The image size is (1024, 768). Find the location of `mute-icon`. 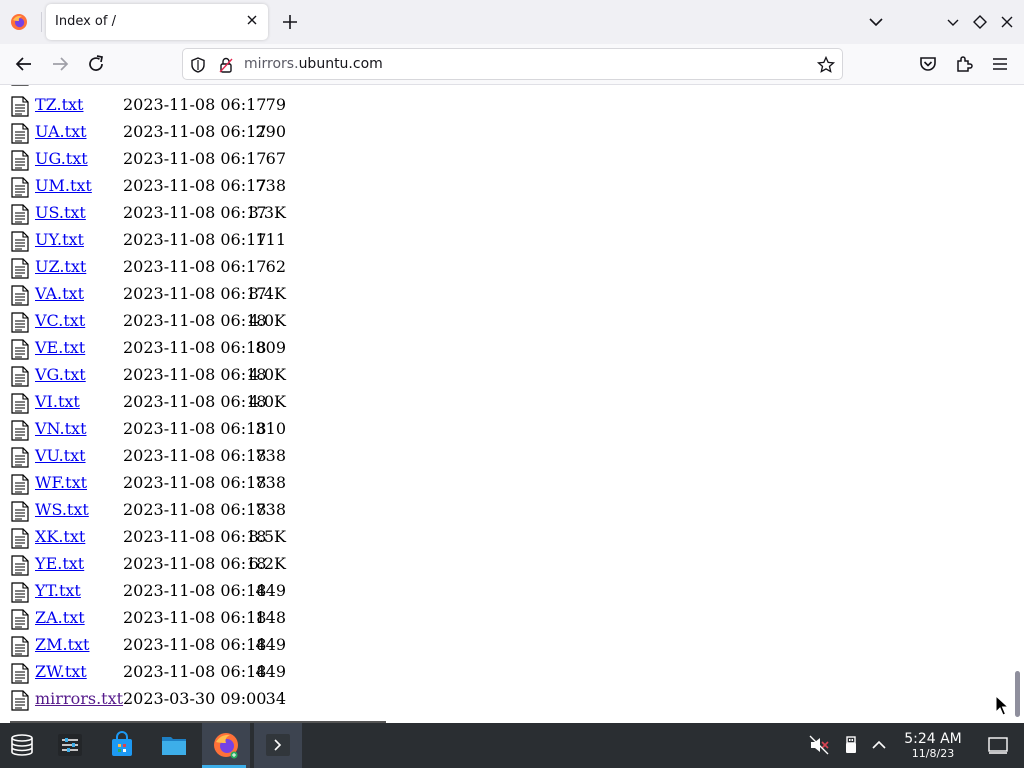

mute-icon is located at coordinates (819, 745).